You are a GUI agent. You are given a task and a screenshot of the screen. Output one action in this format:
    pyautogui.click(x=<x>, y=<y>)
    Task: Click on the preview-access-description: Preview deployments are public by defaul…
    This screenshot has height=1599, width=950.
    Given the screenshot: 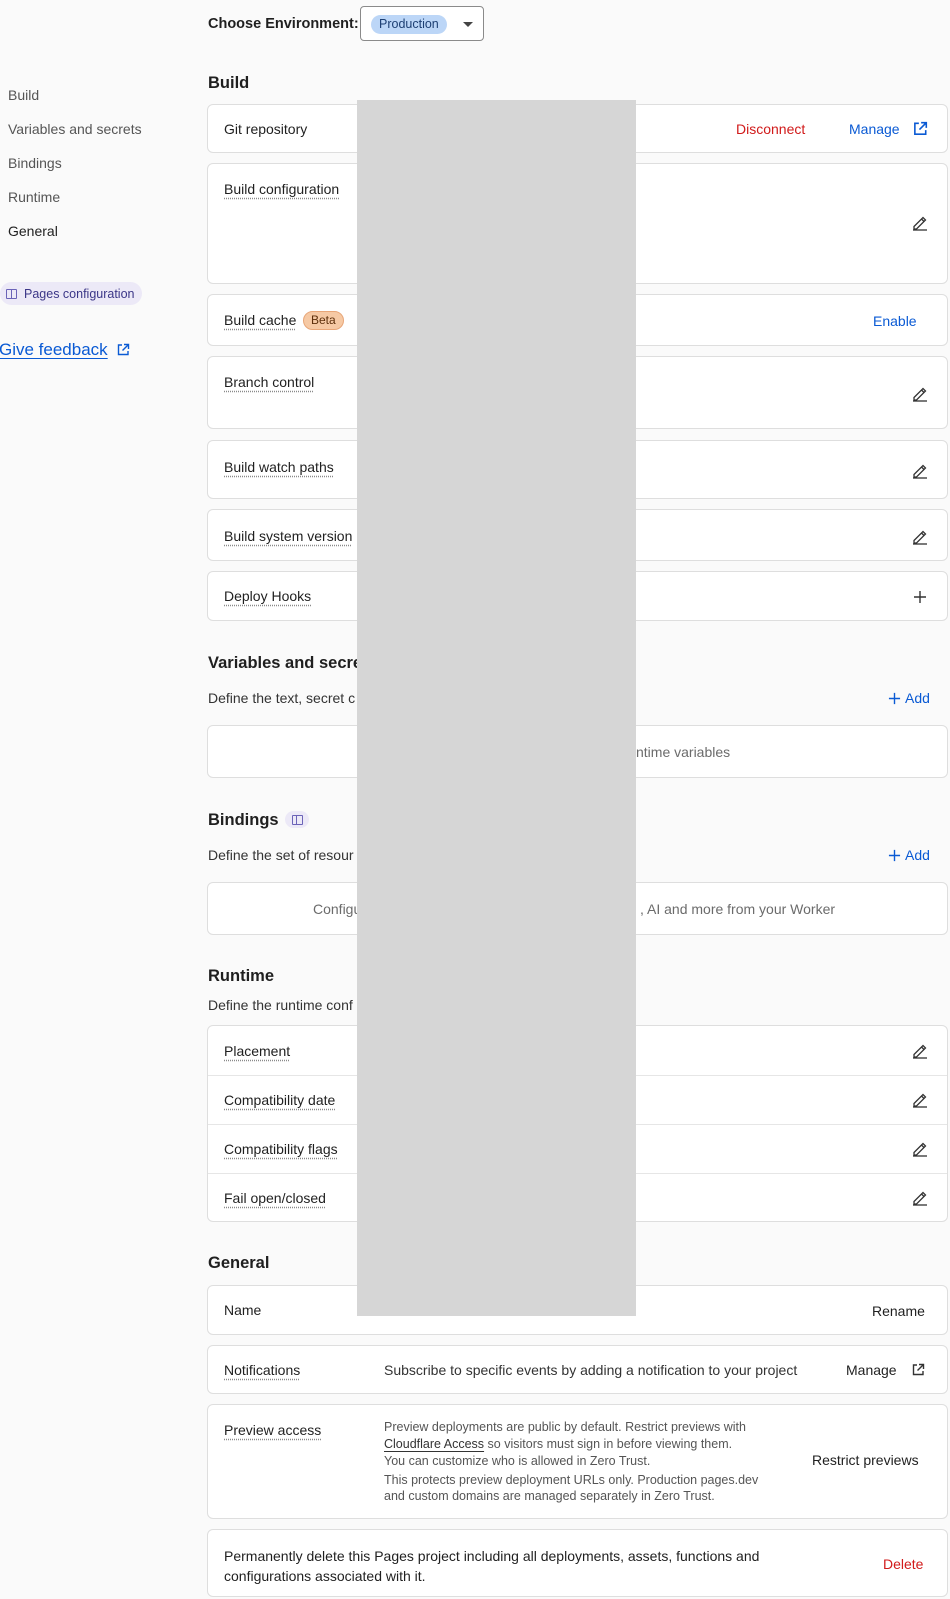 What is the action you would take?
    pyautogui.click(x=594, y=1462)
    